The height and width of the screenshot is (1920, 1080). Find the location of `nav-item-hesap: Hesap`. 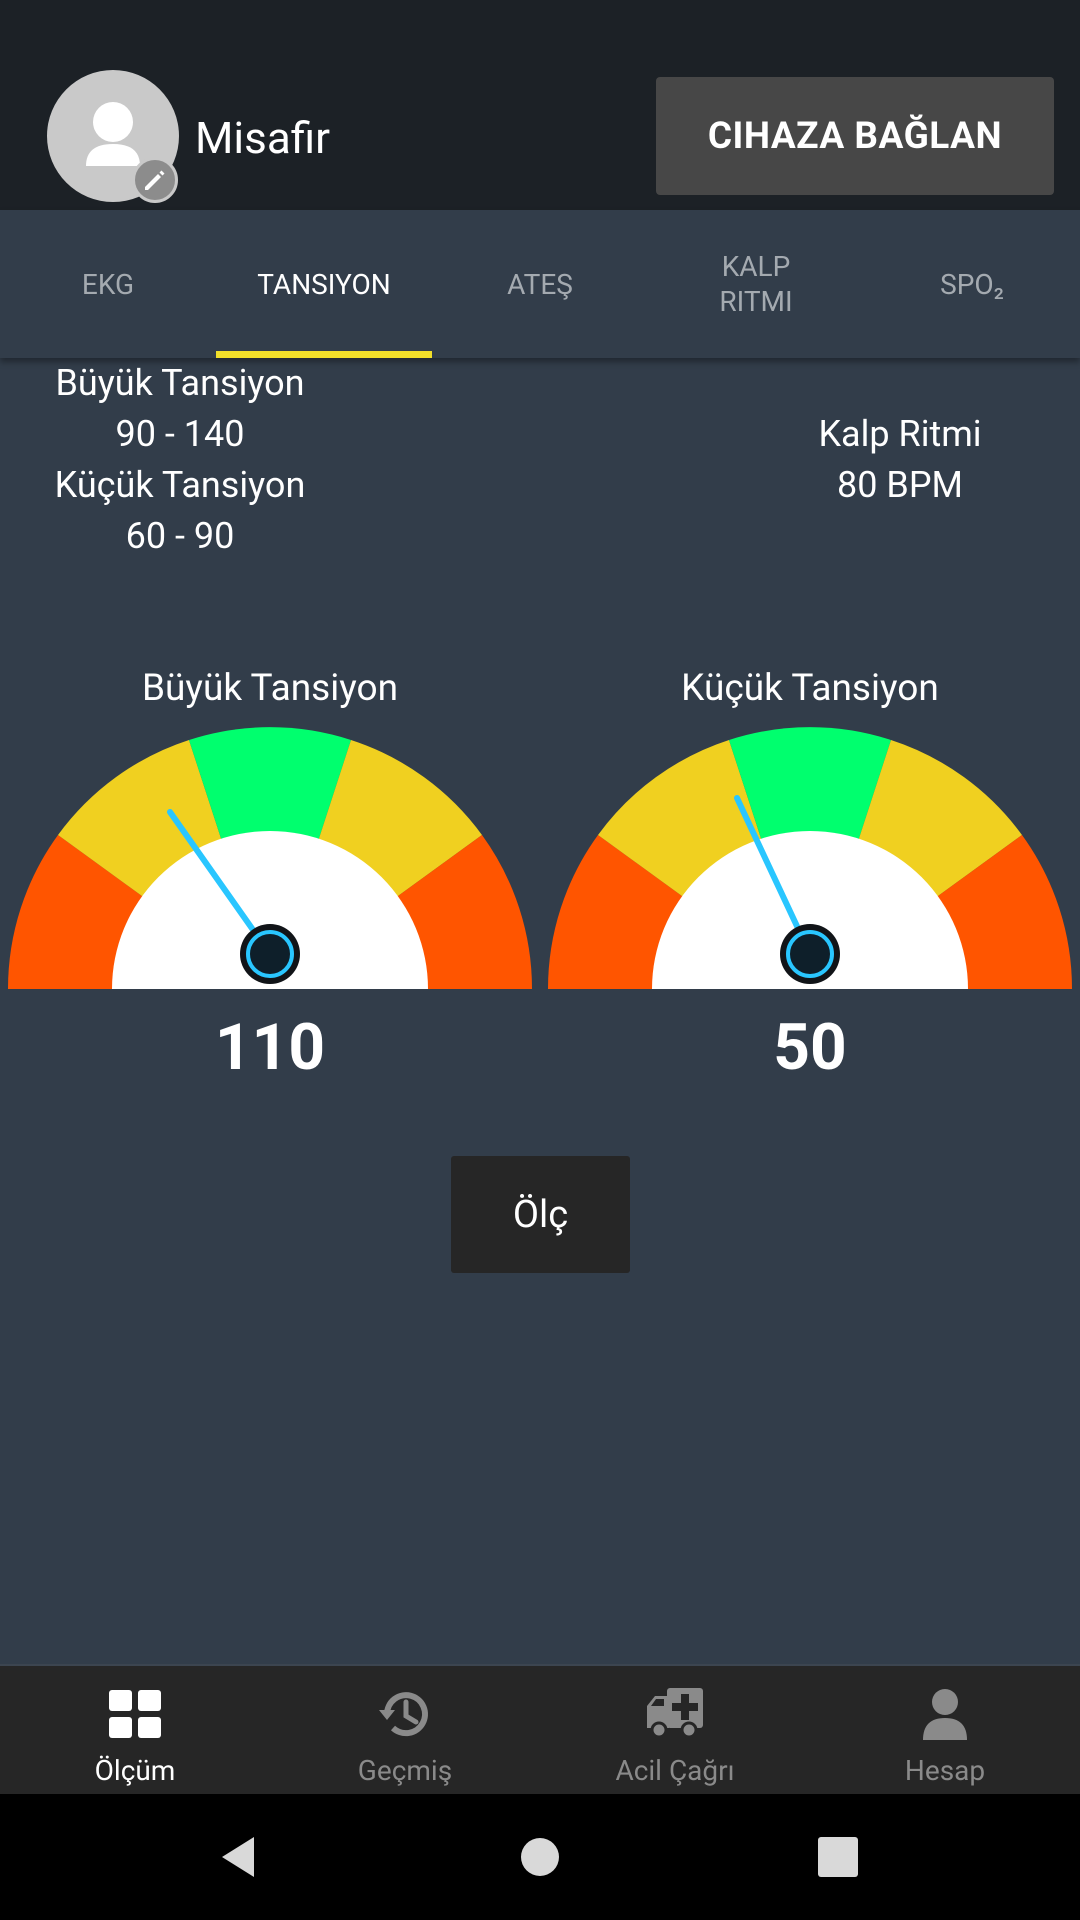

nav-item-hesap: Hesap is located at coordinates (945, 1731).